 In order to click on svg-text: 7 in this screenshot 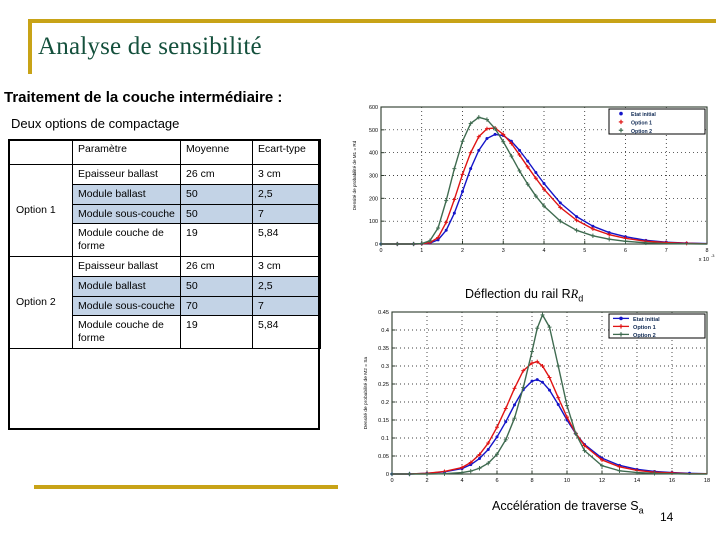, I will do `click(666, 251)`.